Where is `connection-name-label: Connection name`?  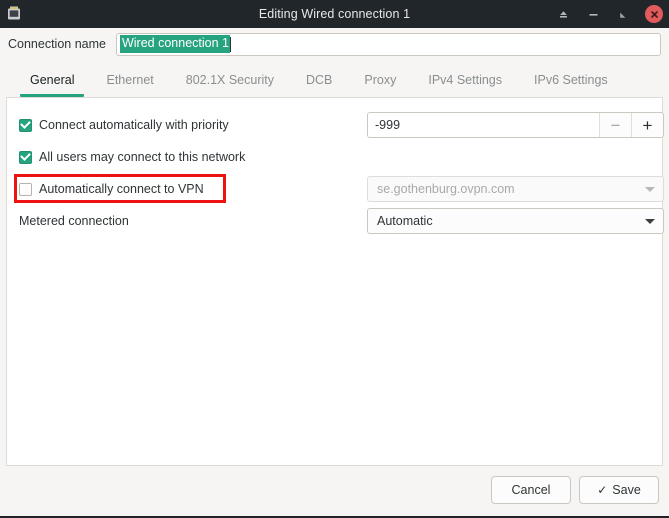 connection-name-label: Connection name is located at coordinates (57, 44).